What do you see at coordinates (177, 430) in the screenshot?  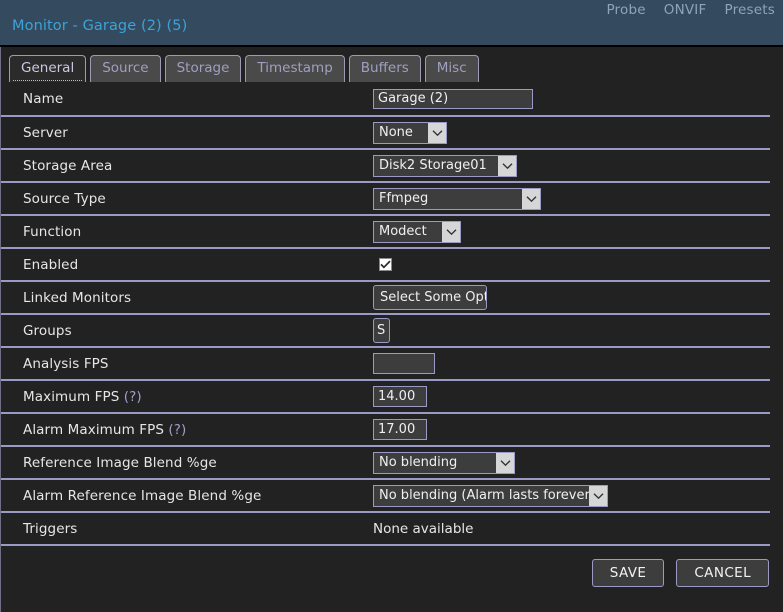 I see `alarm-maximum-fps-help-link: (?)` at bounding box center [177, 430].